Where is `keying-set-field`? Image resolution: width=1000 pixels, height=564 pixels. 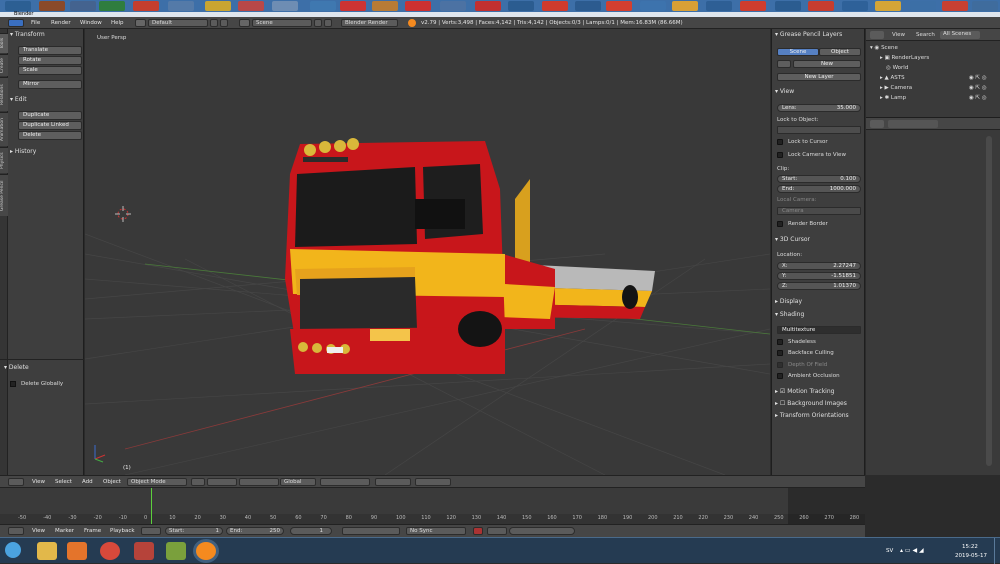 keying-set-field is located at coordinates (542, 531).